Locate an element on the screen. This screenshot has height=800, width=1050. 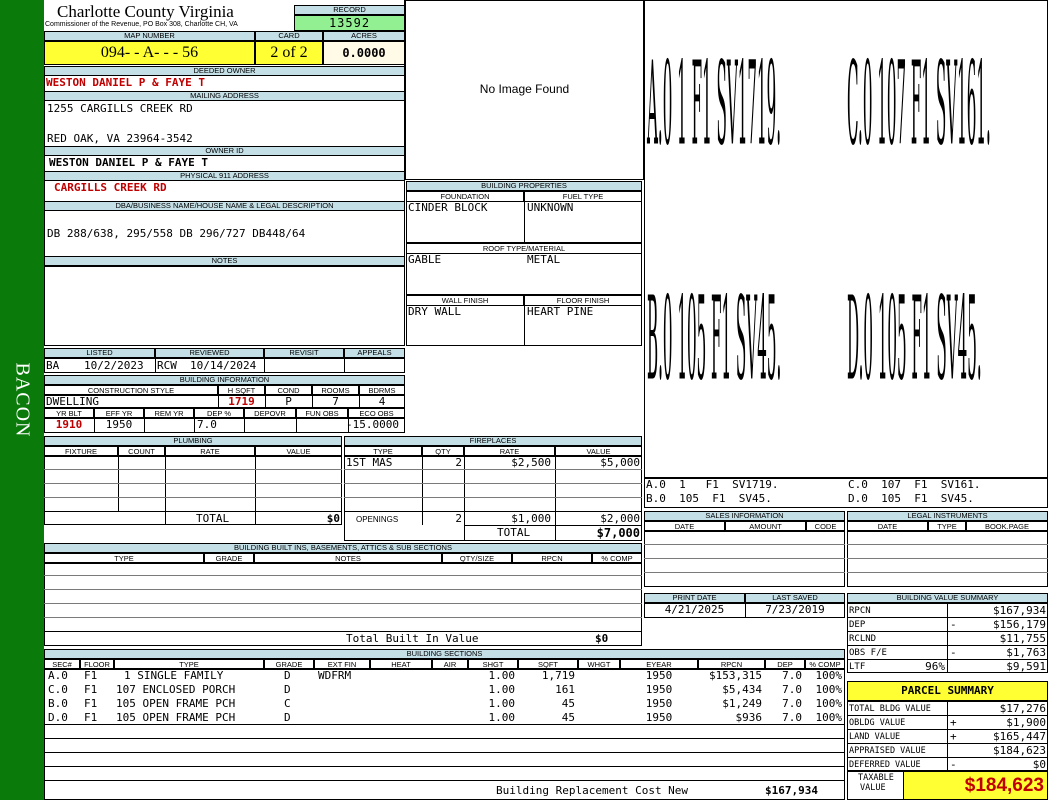
owner-left-border is located at coordinates (44, 166).